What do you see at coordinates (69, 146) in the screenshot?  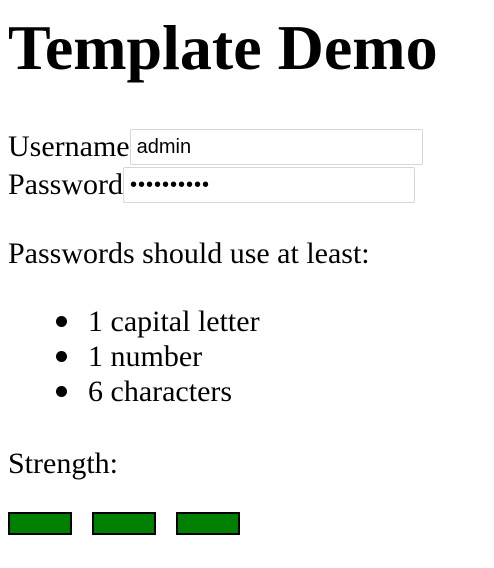 I see `username-label: Username` at bounding box center [69, 146].